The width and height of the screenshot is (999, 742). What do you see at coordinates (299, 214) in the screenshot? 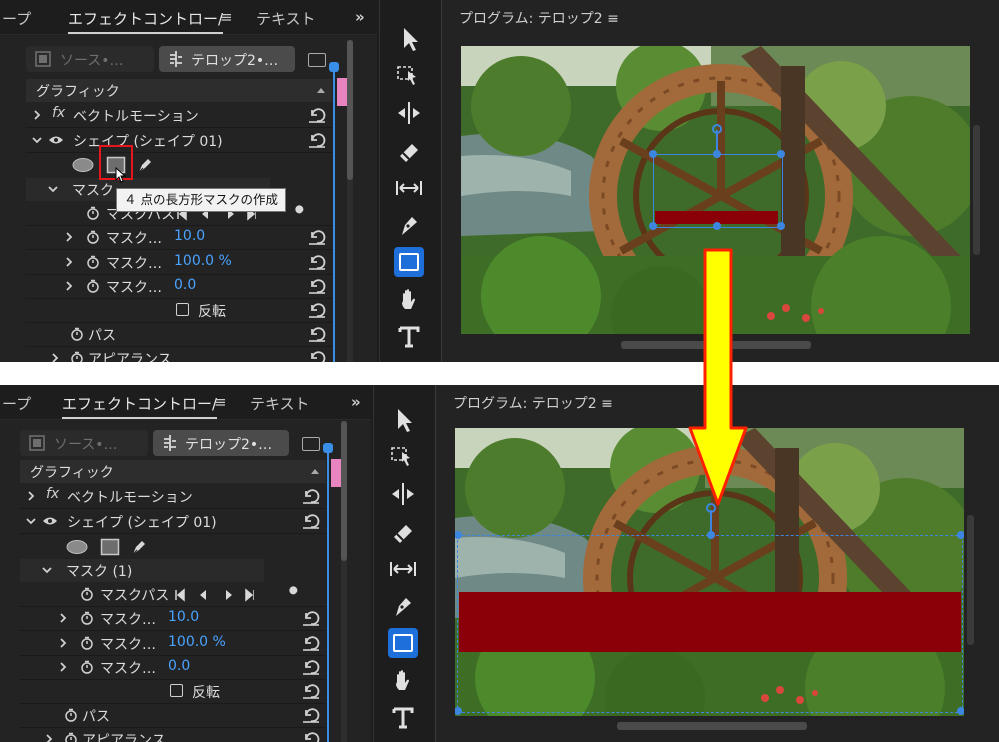
I see `wrench-icon` at bounding box center [299, 214].